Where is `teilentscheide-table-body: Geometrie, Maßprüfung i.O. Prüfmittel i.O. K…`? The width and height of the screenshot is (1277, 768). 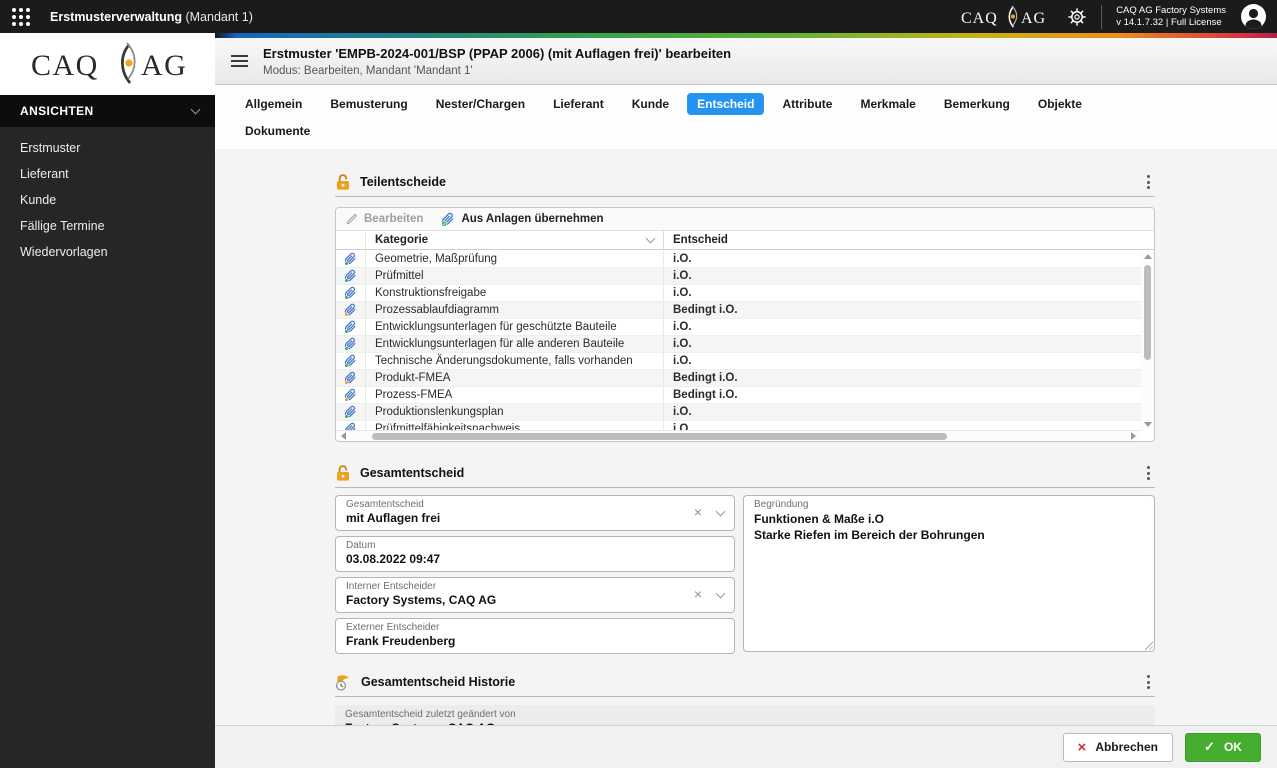 teilentscheide-table-body: Geometrie, Maßprüfung i.O. Prüfmittel i.O. K… is located at coordinates (745, 340).